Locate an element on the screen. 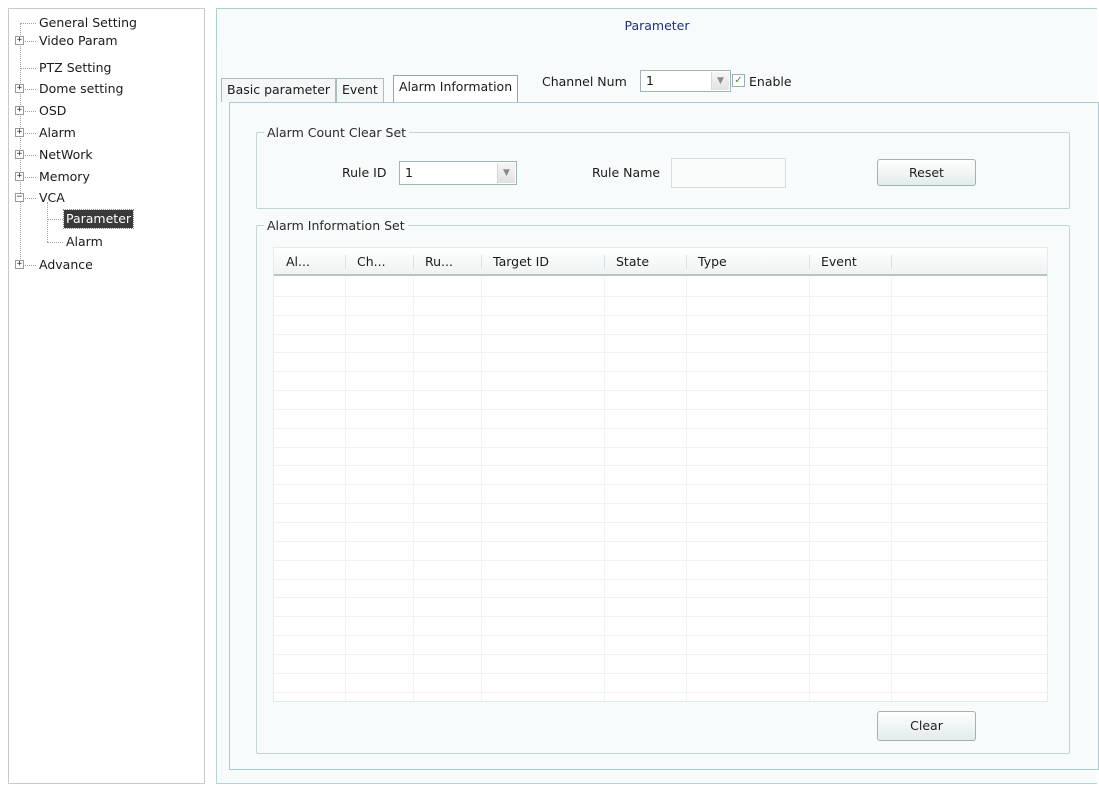 Image resolution: width=1099 pixels, height=787 pixels. tree-item-vca-parameter: Parameter is located at coordinates (98, 219).